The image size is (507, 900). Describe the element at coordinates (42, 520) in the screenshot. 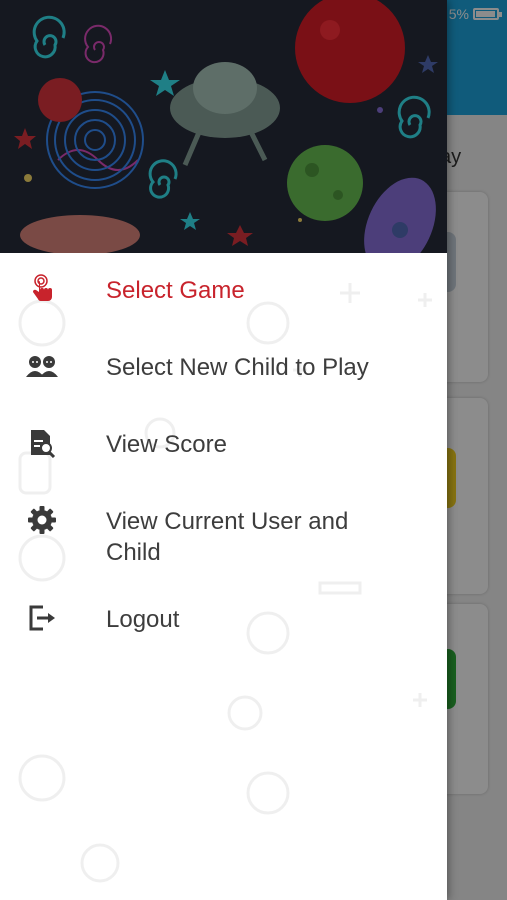

I see `gear-icon` at that location.